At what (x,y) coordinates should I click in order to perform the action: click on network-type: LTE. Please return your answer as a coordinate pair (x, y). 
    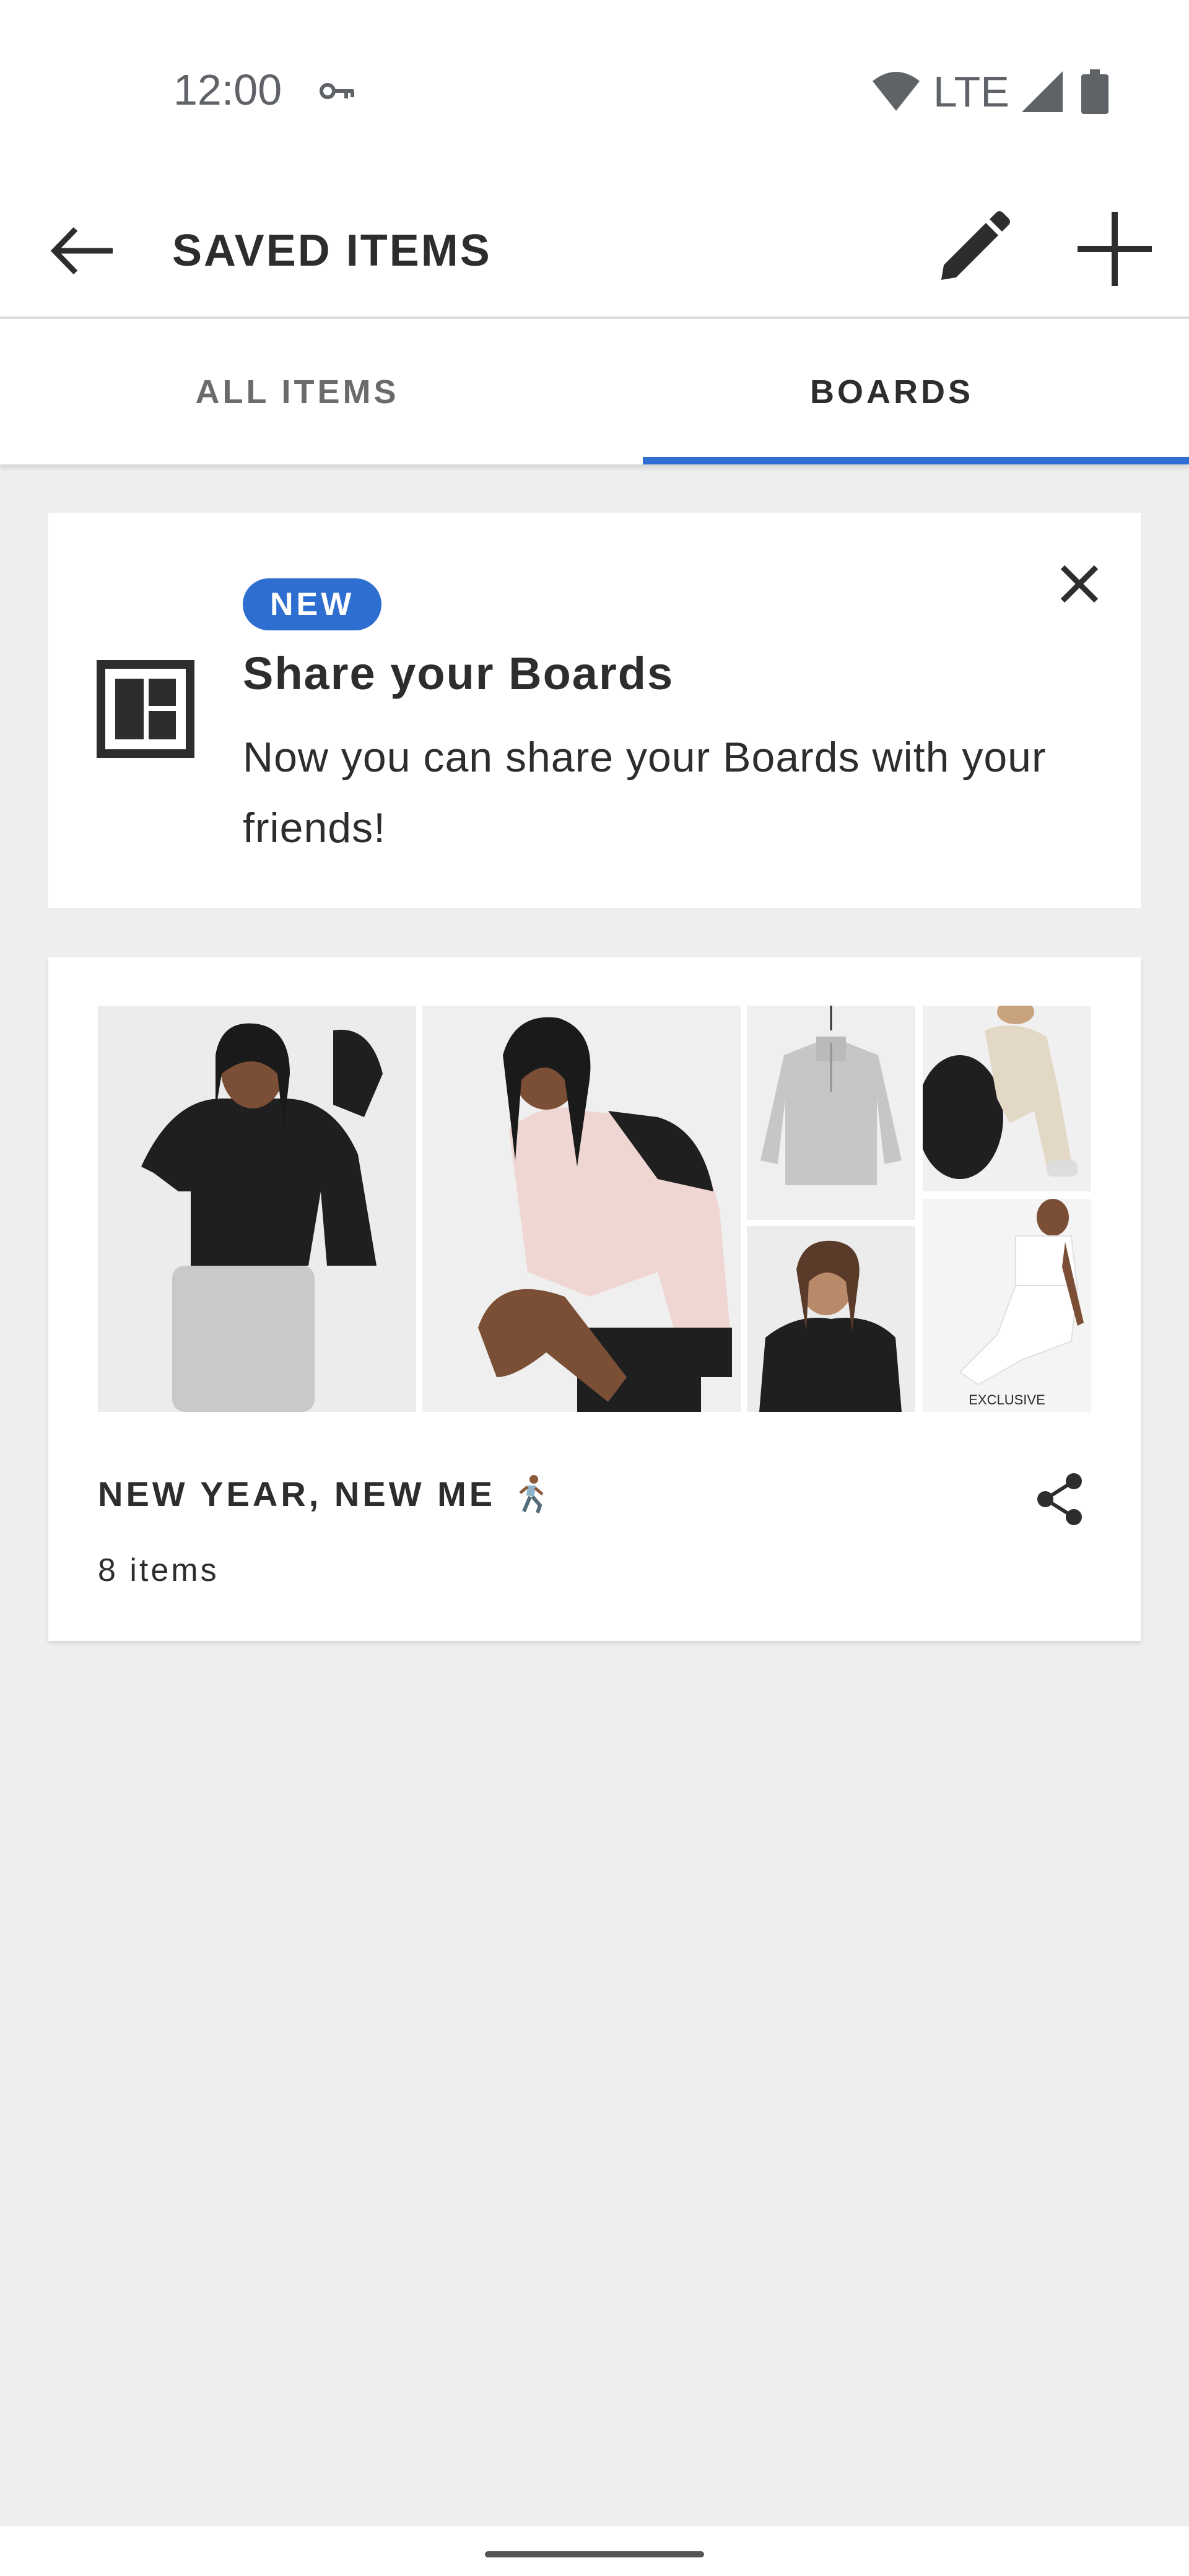
    Looking at the image, I should click on (971, 91).